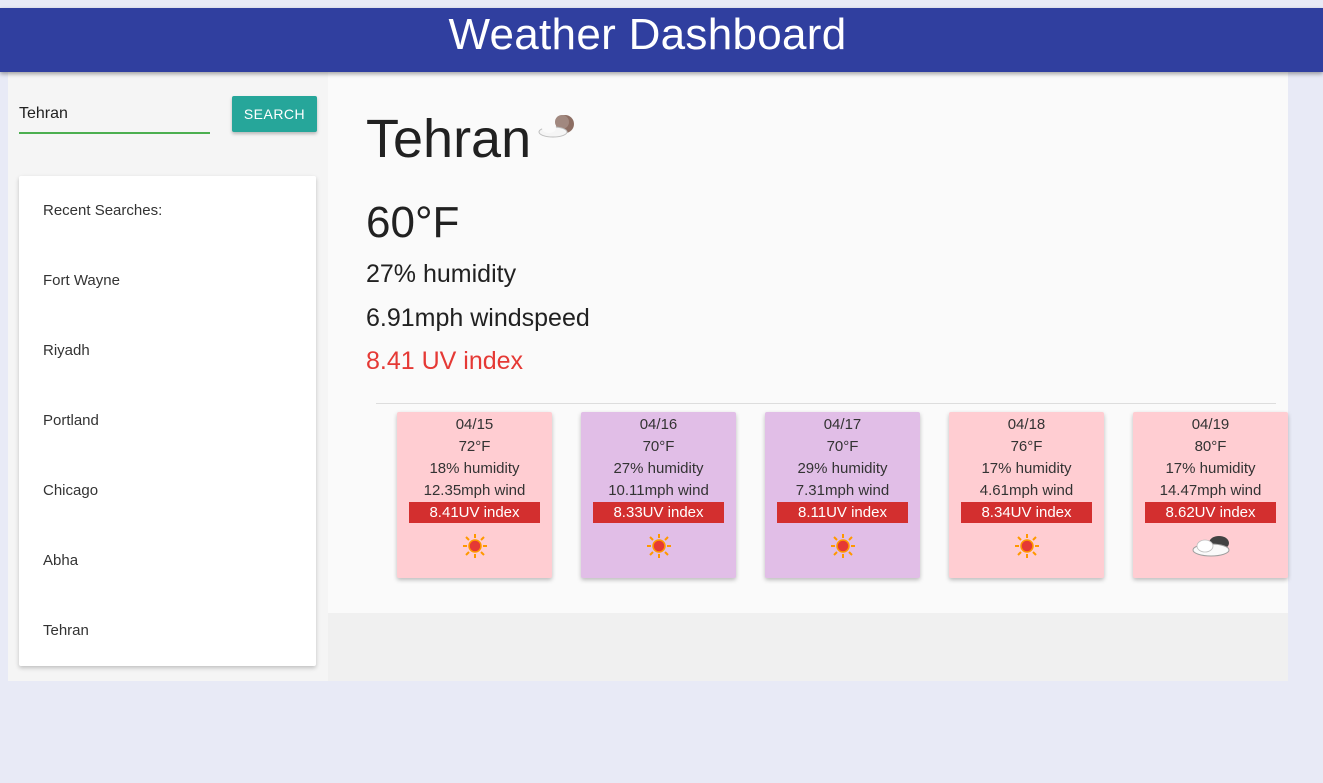 This screenshot has width=1323, height=783. Describe the element at coordinates (449, 139) in the screenshot. I see `current-city-name: Tehran` at that location.